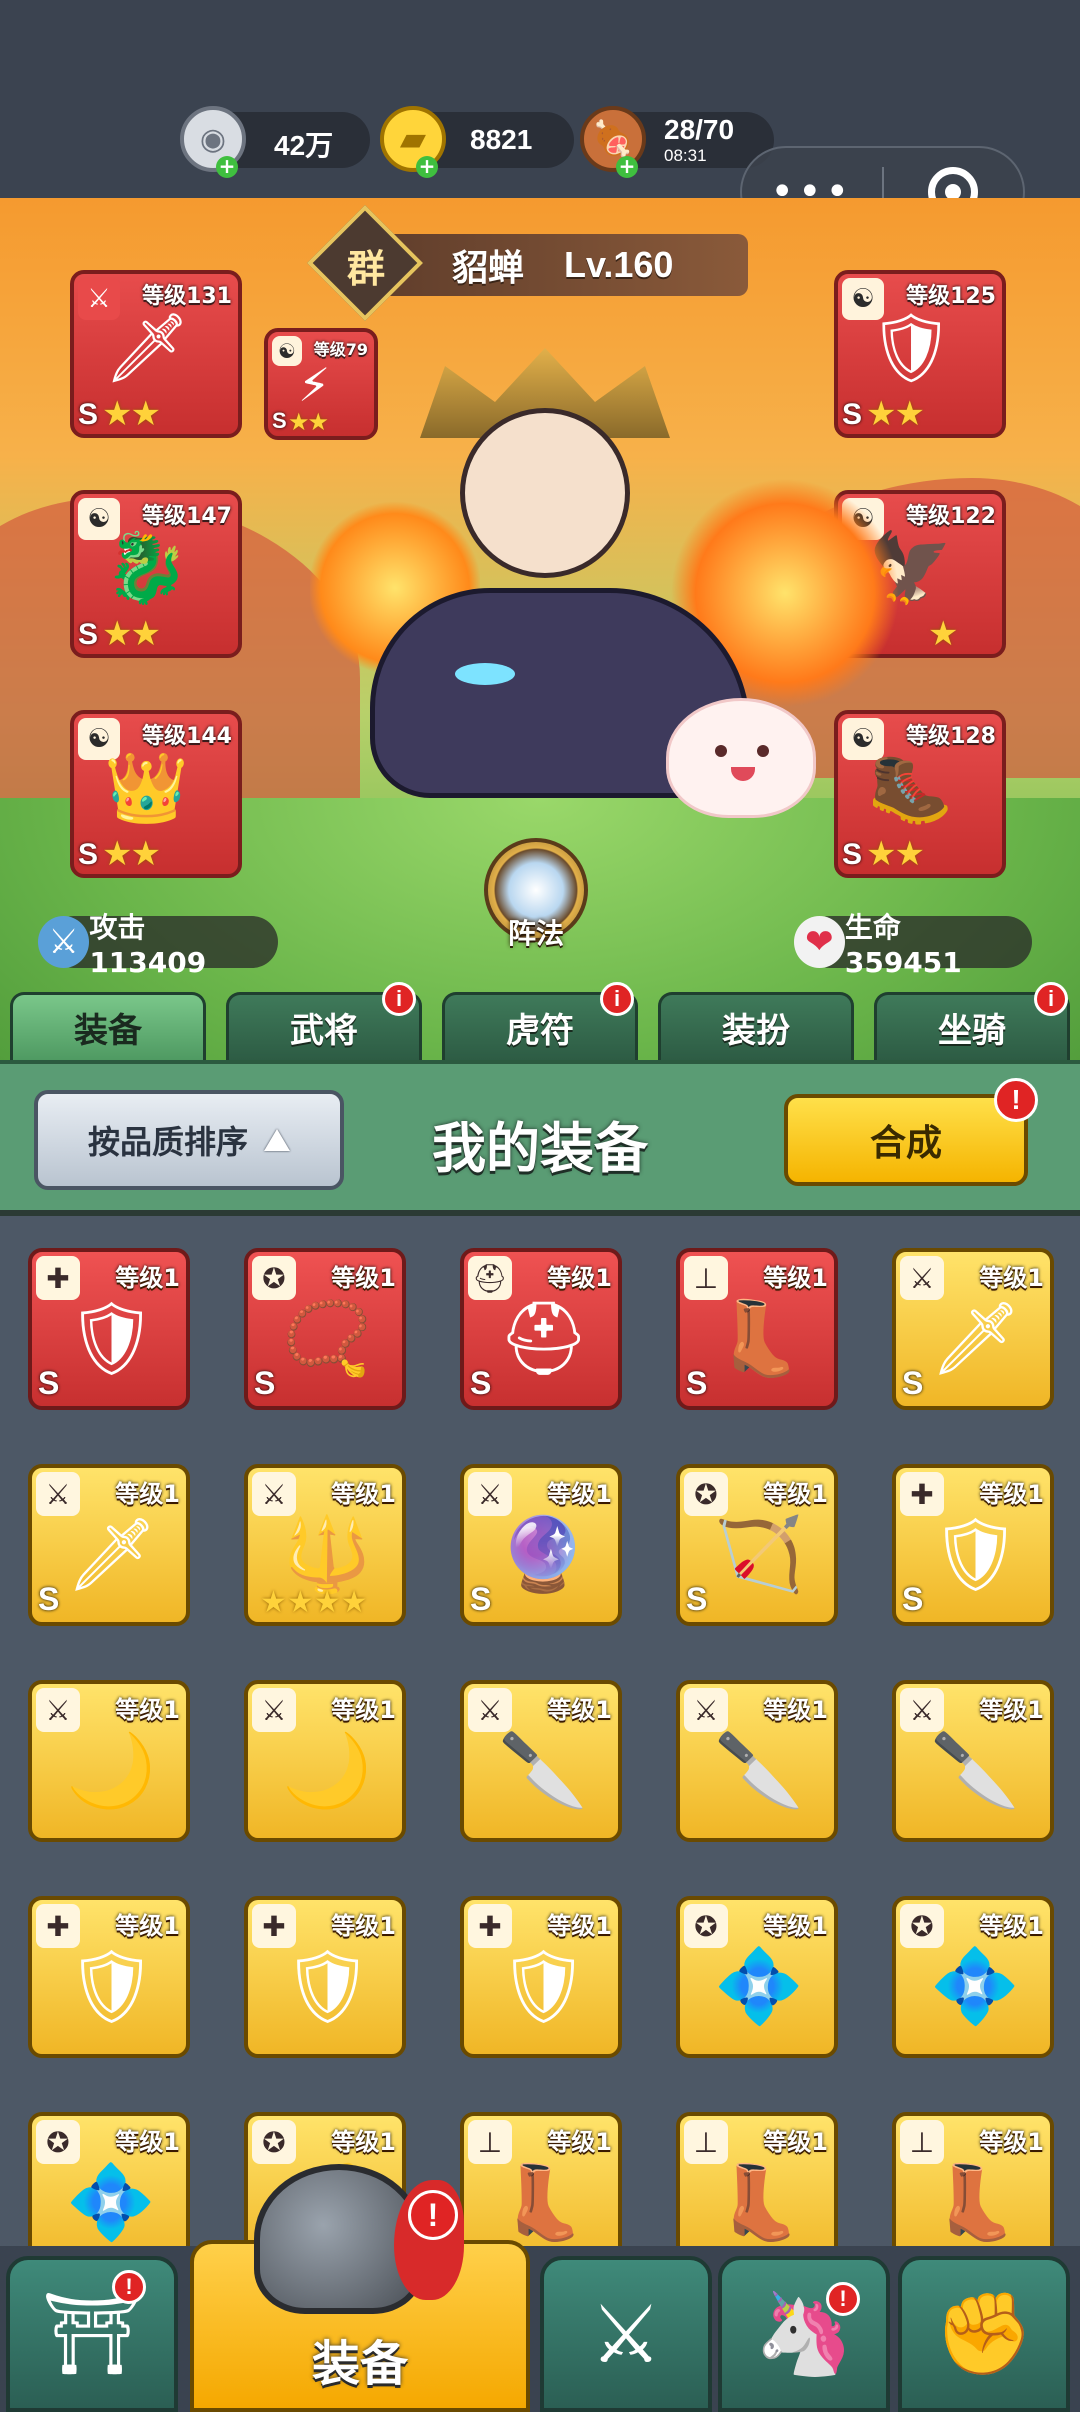  I want to click on ice-dragon-icon: 🐉, so click(146, 568).